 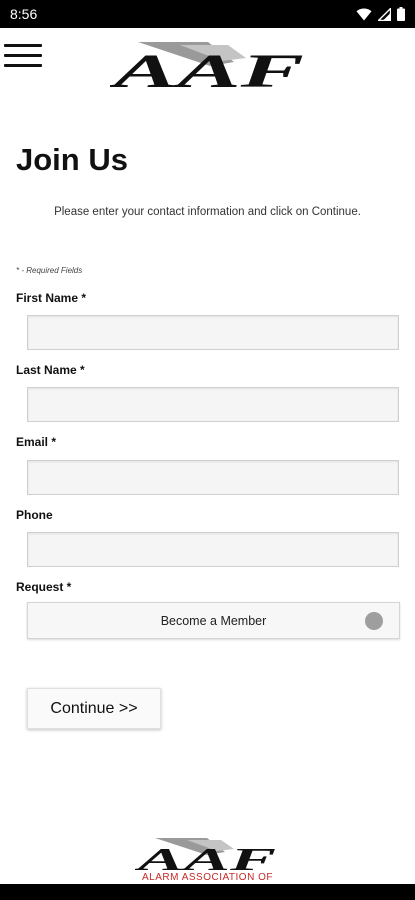 What do you see at coordinates (207, 877) in the screenshot?
I see `footer-org-name: ALARM ASSOCIATION OF` at bounding box center [207, 877].